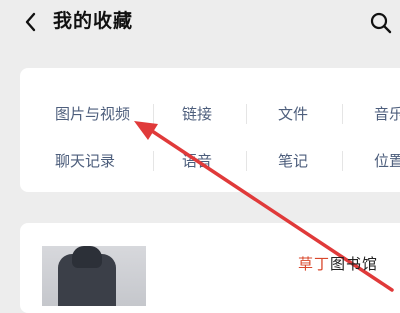  I want to click on watermark-part-2: 图书馆, so click(354, 264).